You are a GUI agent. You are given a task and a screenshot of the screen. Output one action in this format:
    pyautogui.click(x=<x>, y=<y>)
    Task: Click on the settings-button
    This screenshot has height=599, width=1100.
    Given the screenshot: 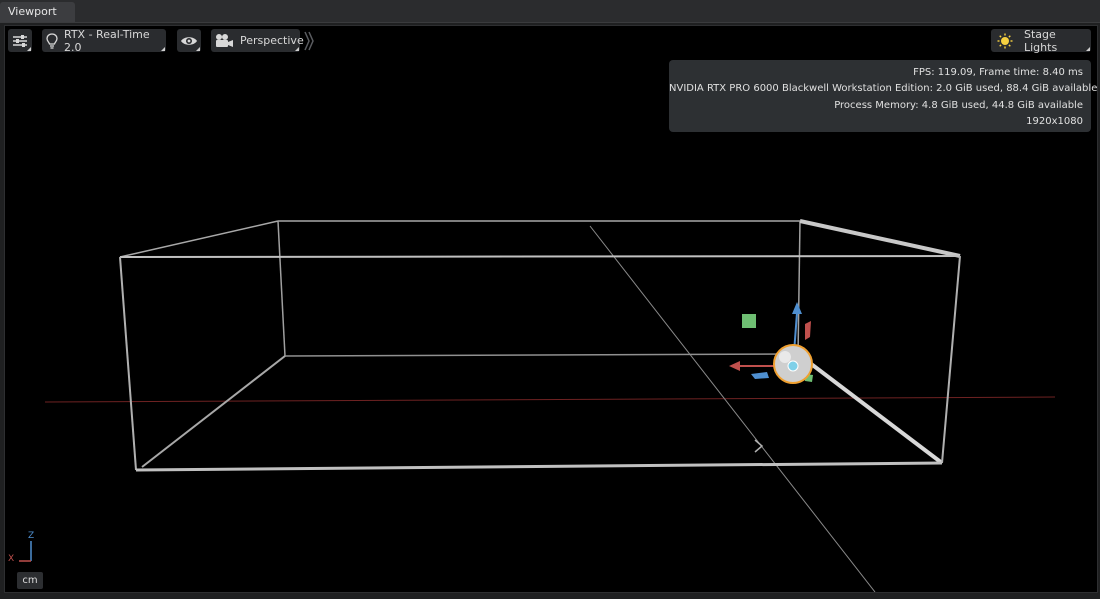 What is the action you would take?
    pyautogui.click(x=20, y=40)
    